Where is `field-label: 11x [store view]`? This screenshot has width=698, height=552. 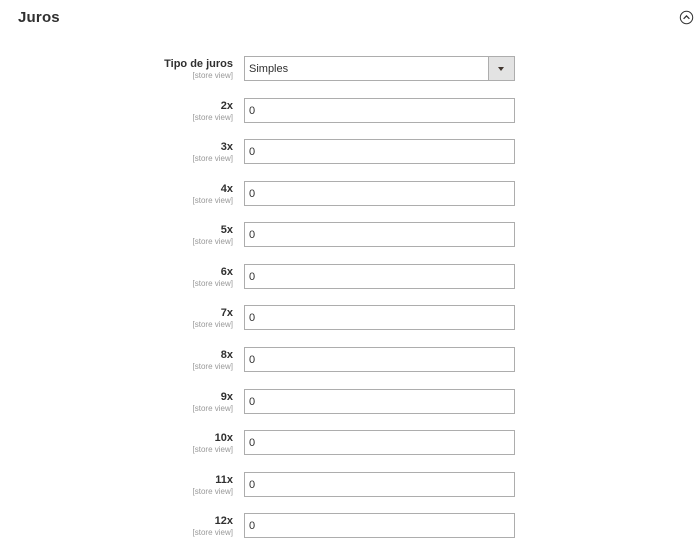 field-label: 11x [store view] is located at coordinates (213, 485).